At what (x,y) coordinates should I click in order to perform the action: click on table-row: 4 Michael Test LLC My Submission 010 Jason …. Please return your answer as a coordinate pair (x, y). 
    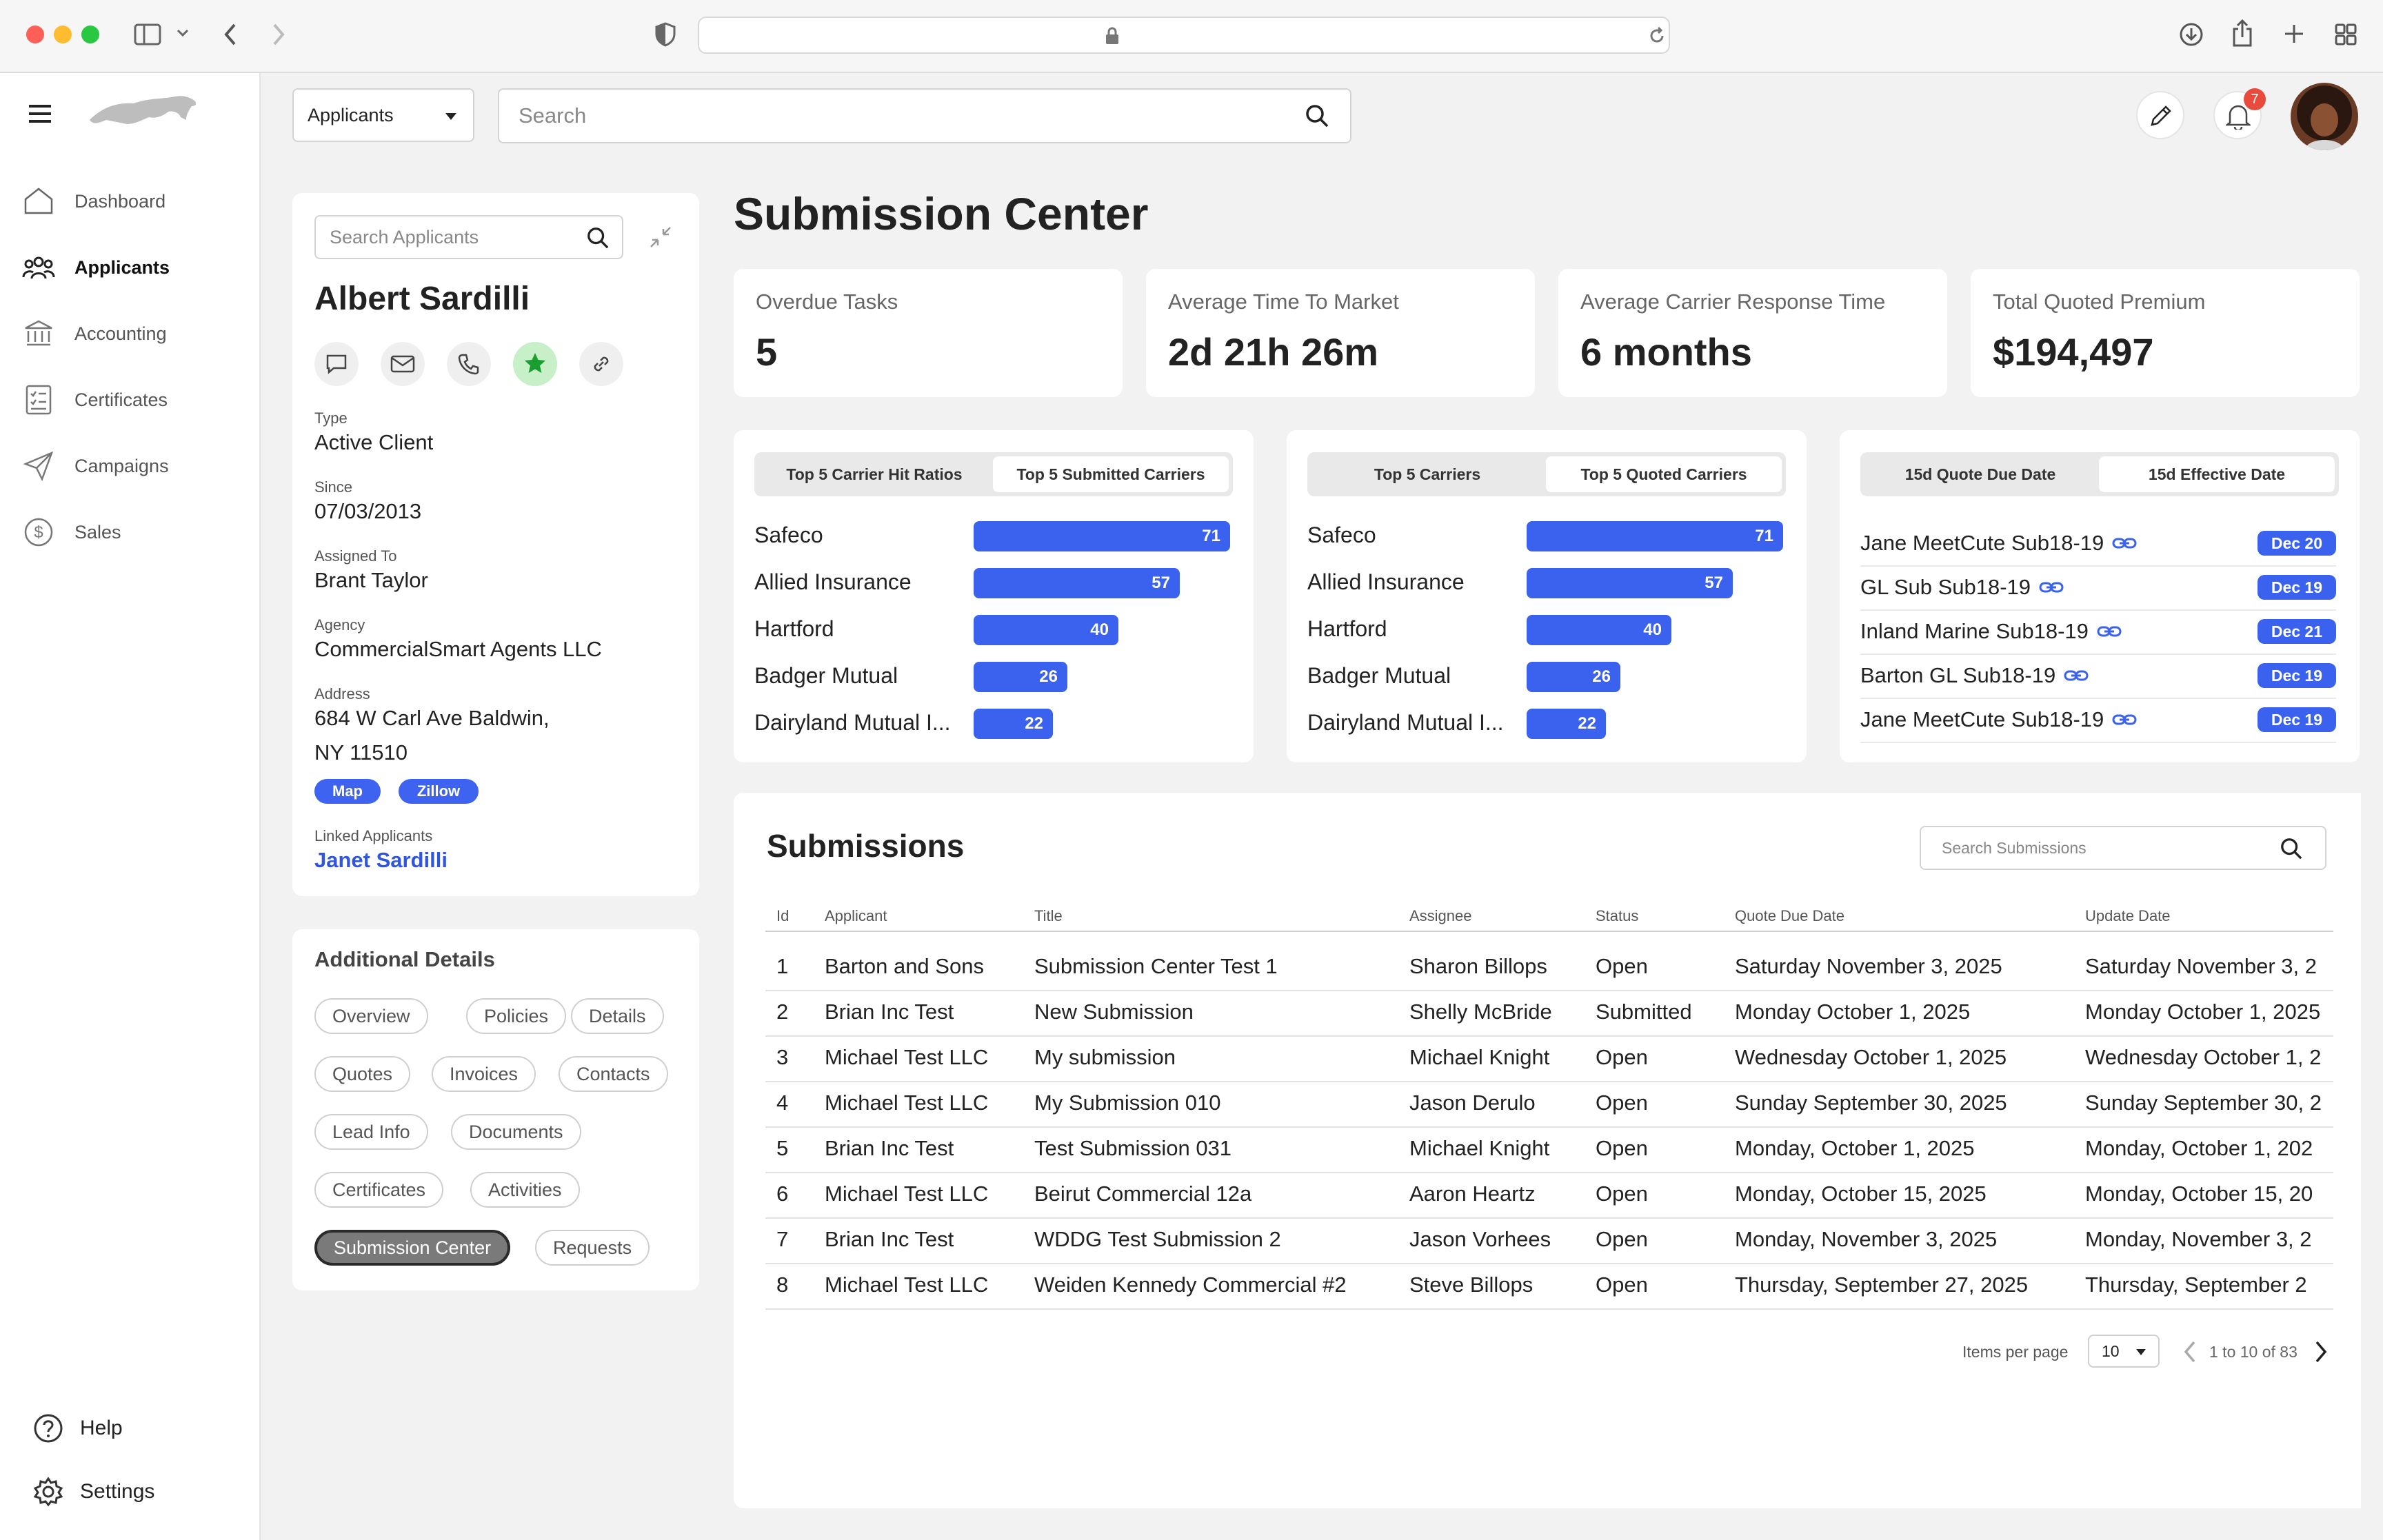
    Looking at the image, I should click on (1549, 1105).